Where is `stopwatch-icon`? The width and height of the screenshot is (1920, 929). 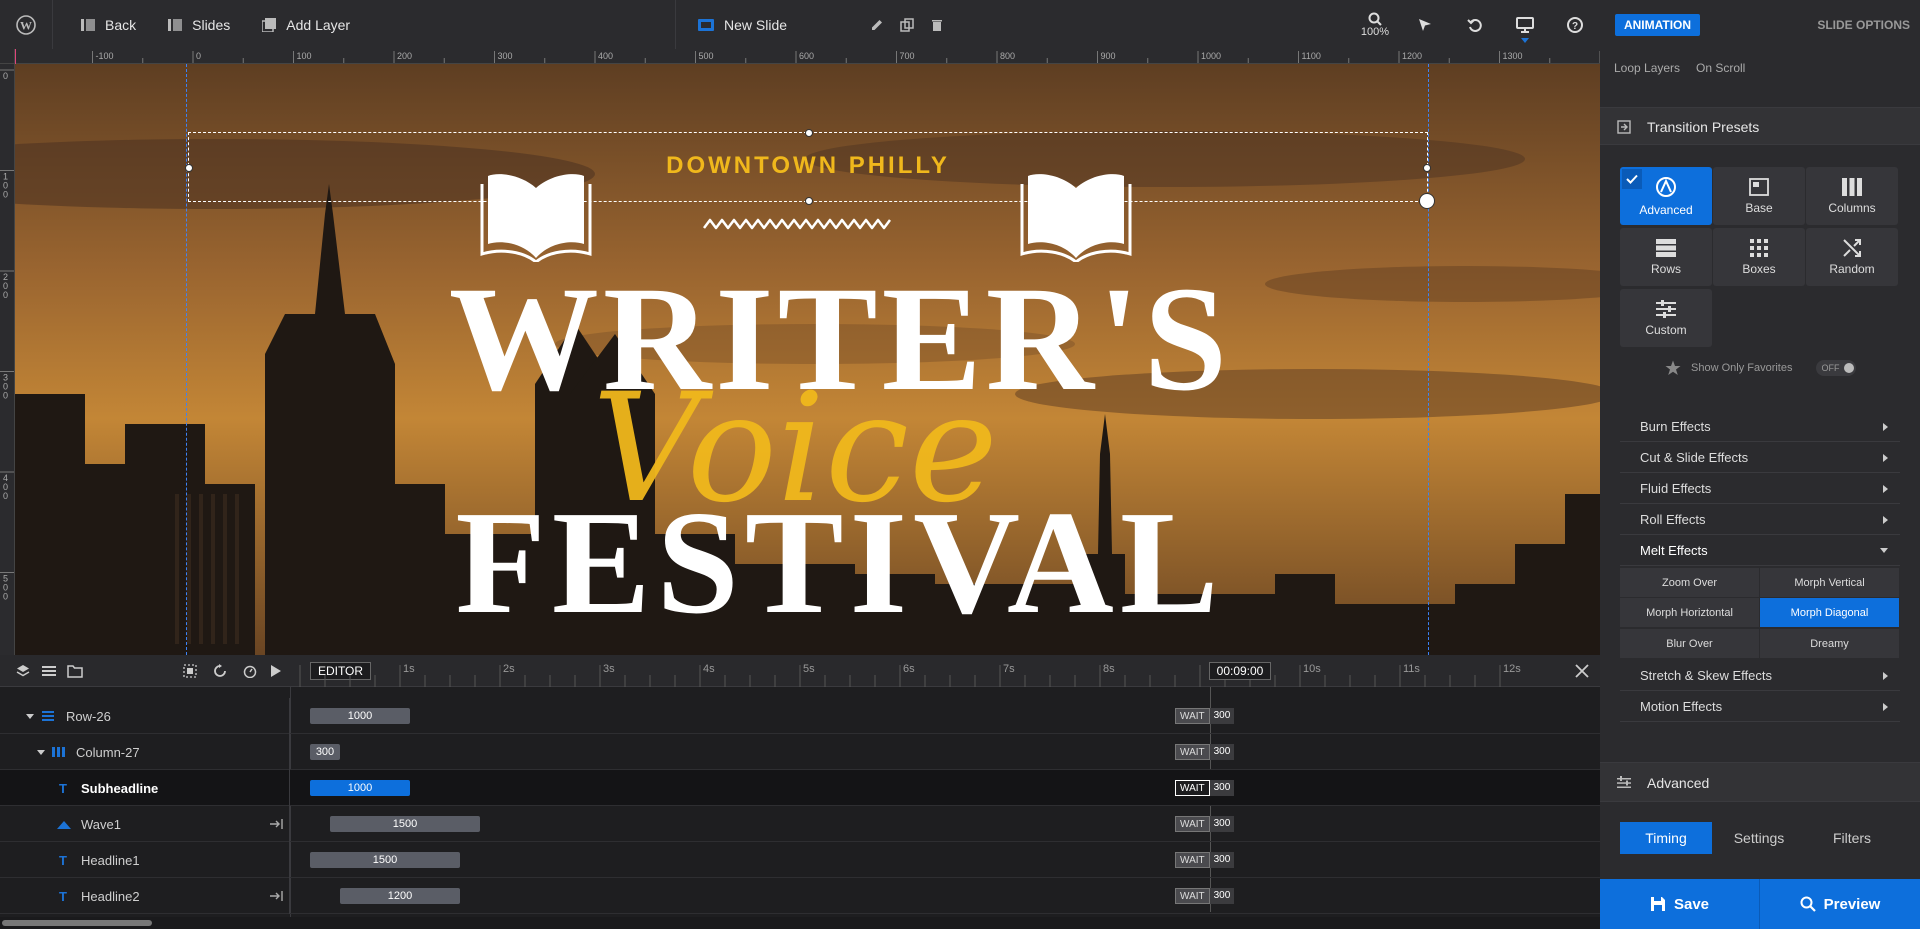
stopwatch-icon is located at coordinates (250, 671).